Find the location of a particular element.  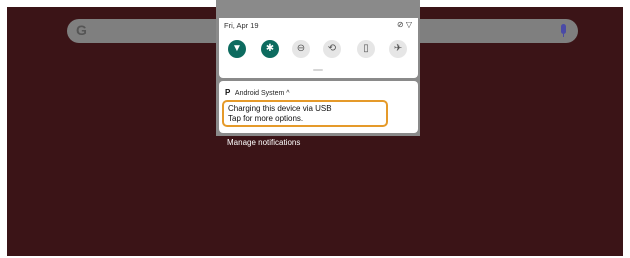

airplane-mode-tile: ✈ is located at coordinates (398, 49).